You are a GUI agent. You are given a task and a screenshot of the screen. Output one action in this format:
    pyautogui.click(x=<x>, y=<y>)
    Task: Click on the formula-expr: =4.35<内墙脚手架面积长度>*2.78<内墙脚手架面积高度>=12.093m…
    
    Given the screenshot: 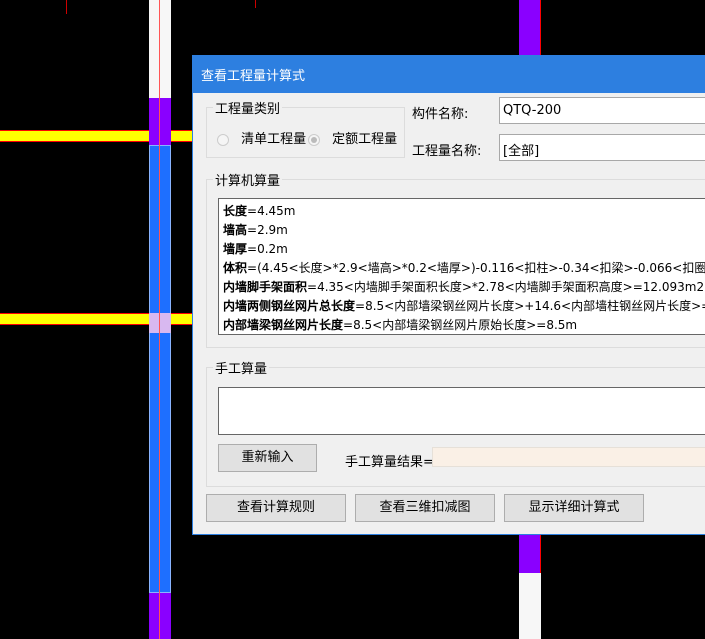 What is the action you would take?
    pyautogui.click(x=506, y=287)
    